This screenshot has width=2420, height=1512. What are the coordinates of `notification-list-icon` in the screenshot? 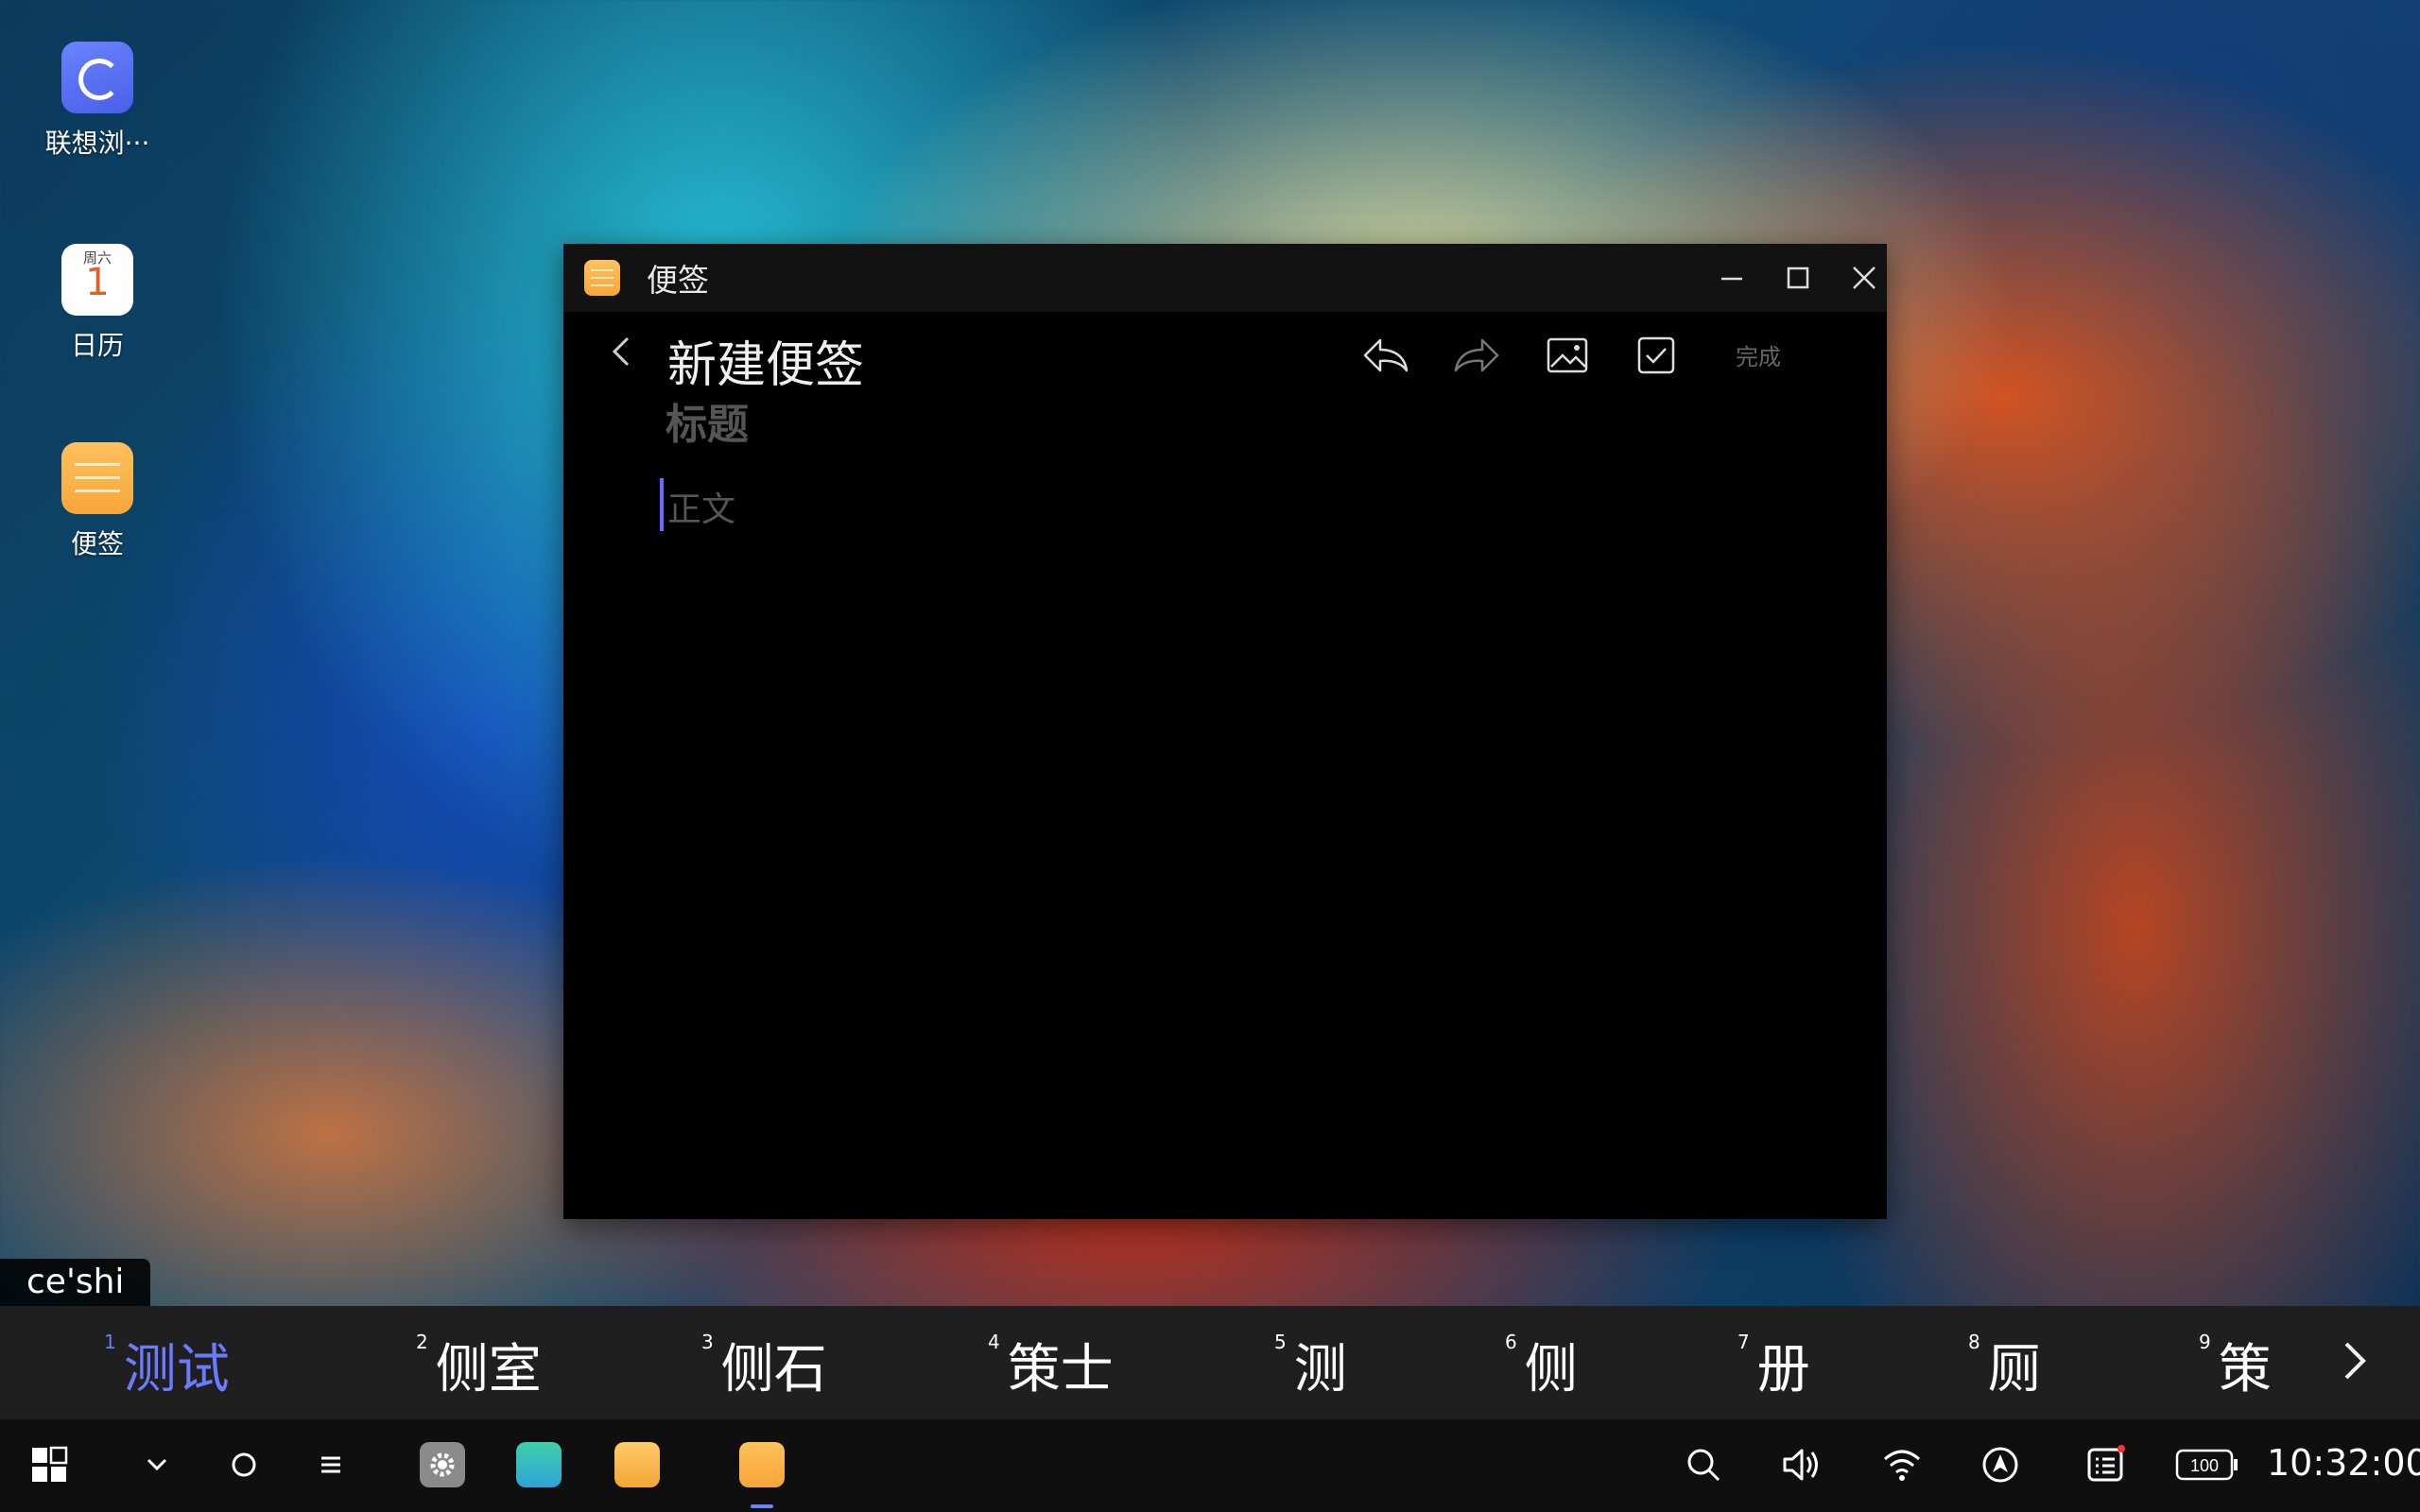 It's located at (2106, 1463).